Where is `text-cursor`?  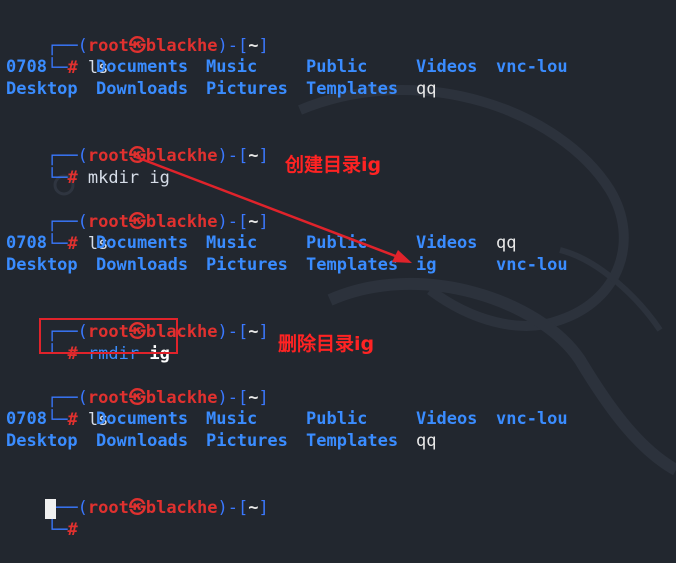
text-cursor is located at coordinates (50, 509).